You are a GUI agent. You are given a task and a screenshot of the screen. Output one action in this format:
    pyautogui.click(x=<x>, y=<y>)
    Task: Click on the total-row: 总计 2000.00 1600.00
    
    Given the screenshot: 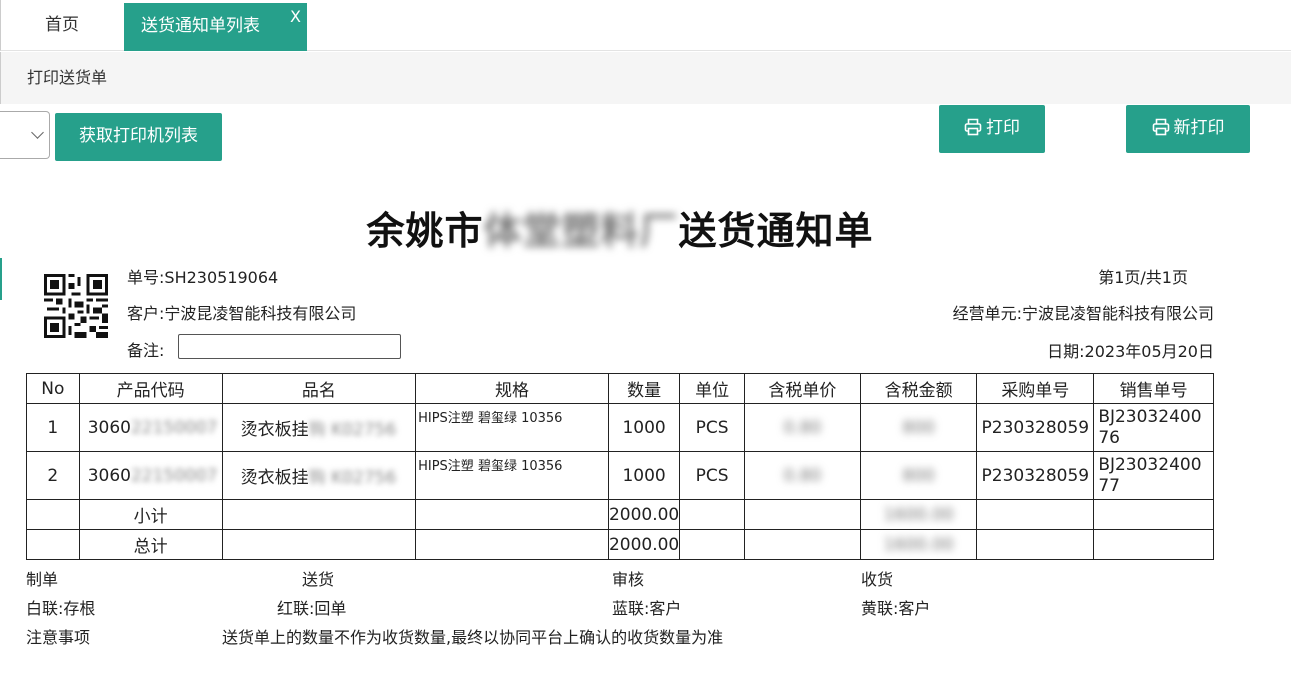 What is the action you would take?
    pyautogui.click(x=620, y=544)
    